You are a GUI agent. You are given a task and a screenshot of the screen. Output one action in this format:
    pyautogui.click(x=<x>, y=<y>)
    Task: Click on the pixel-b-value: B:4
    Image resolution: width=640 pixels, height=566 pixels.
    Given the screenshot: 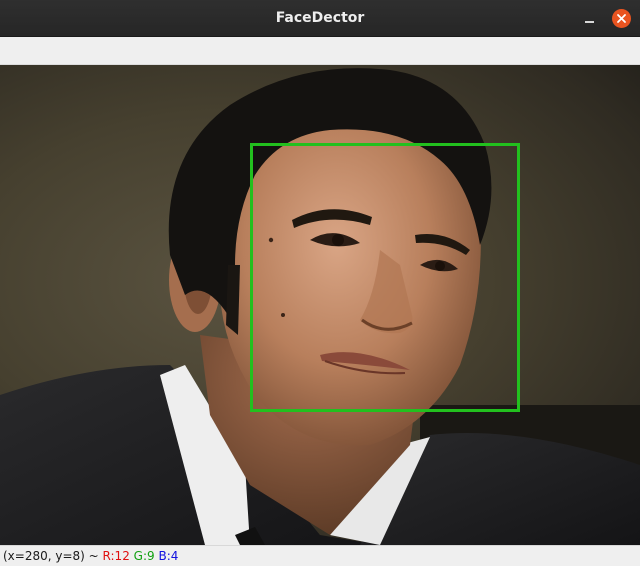 What is the action you would take?
    pyautogui.click(x=168, y=556)
    